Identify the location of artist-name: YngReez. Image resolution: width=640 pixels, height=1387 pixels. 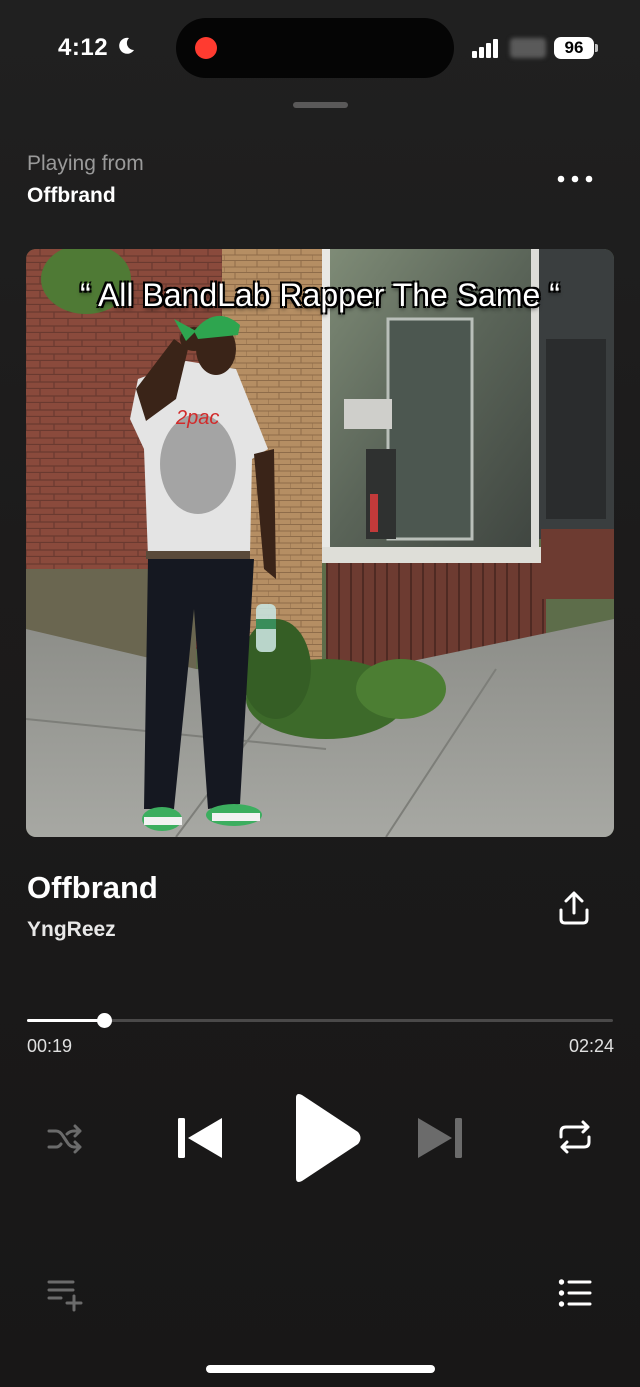
(71, 930).